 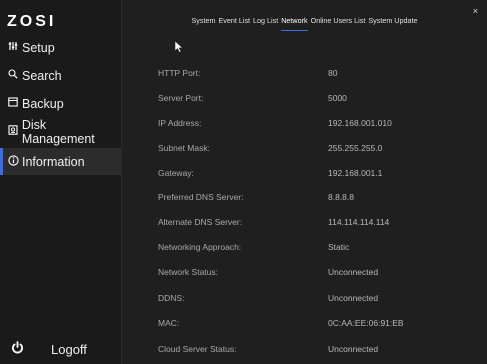 What do you see at coordinates (179, 49) in the screenshot?
I see `mouse-pointer-icon` at bounding box center [179, 49].